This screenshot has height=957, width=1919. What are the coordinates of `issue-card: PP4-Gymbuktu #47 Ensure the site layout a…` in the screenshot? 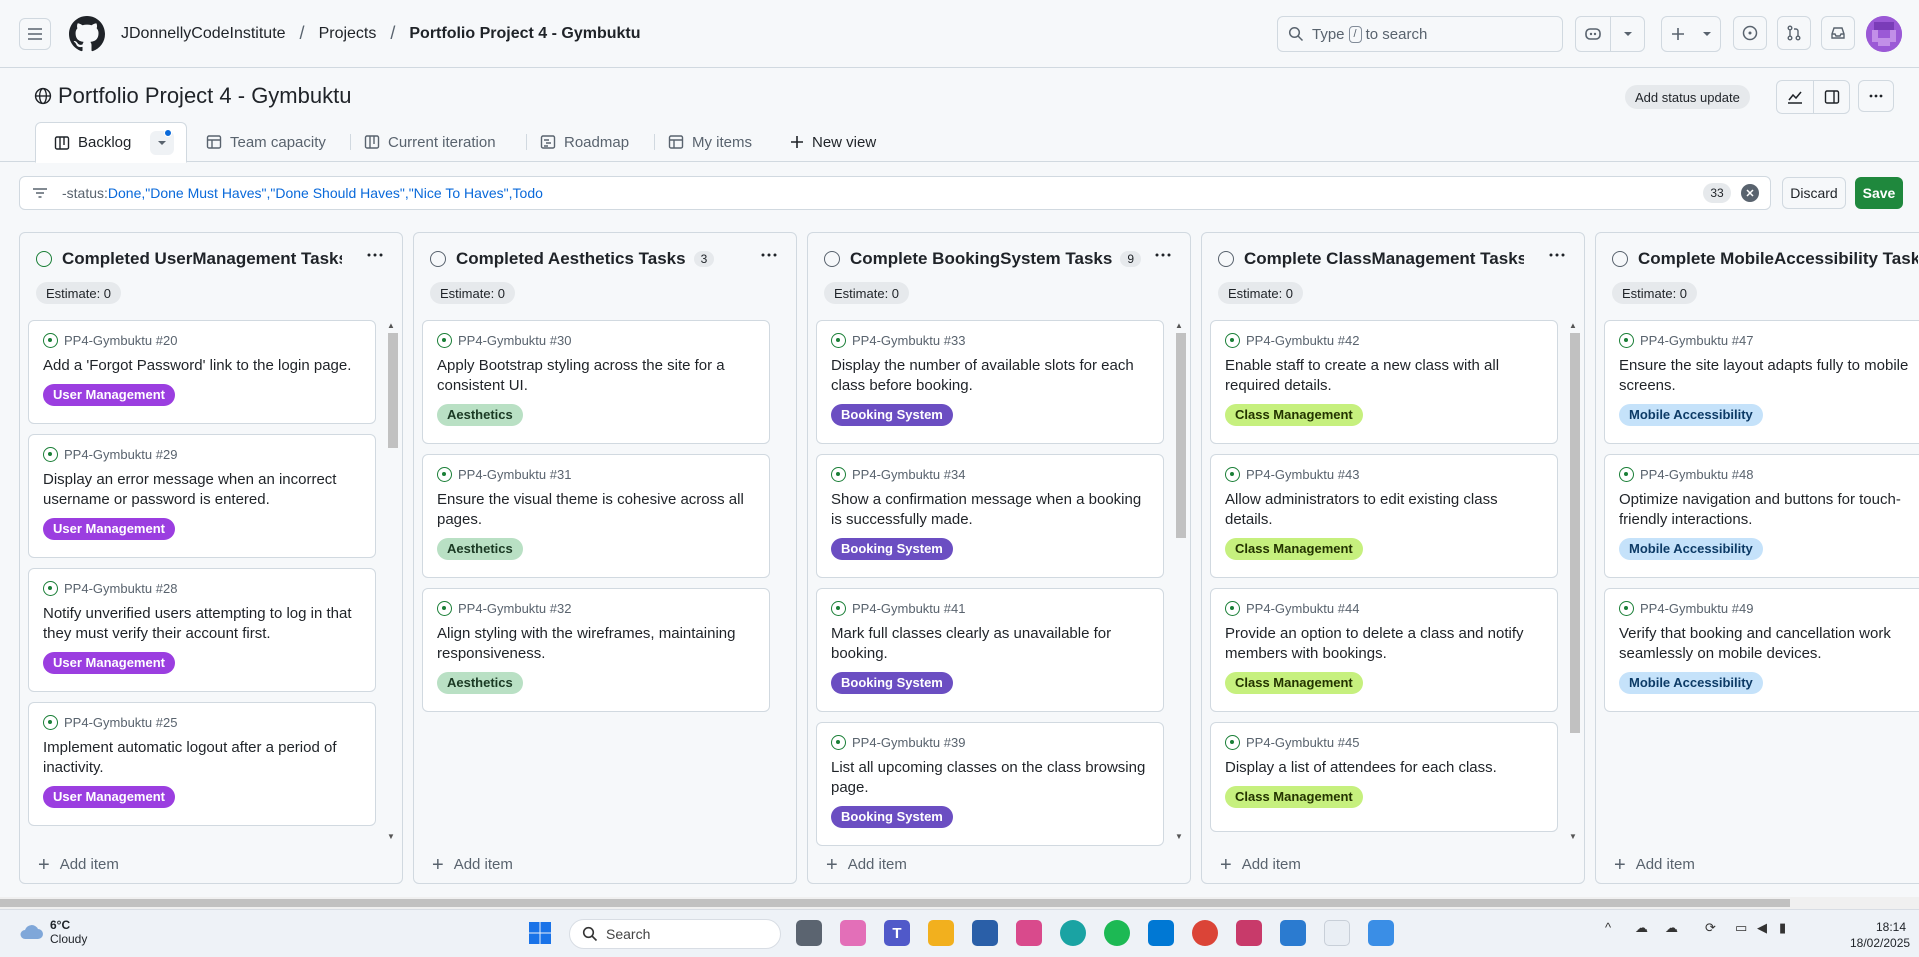 It's located at (1761, 382).